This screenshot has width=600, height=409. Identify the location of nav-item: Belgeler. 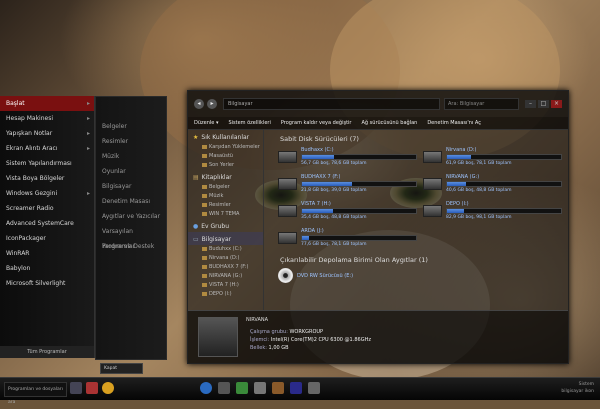
(225, 187).